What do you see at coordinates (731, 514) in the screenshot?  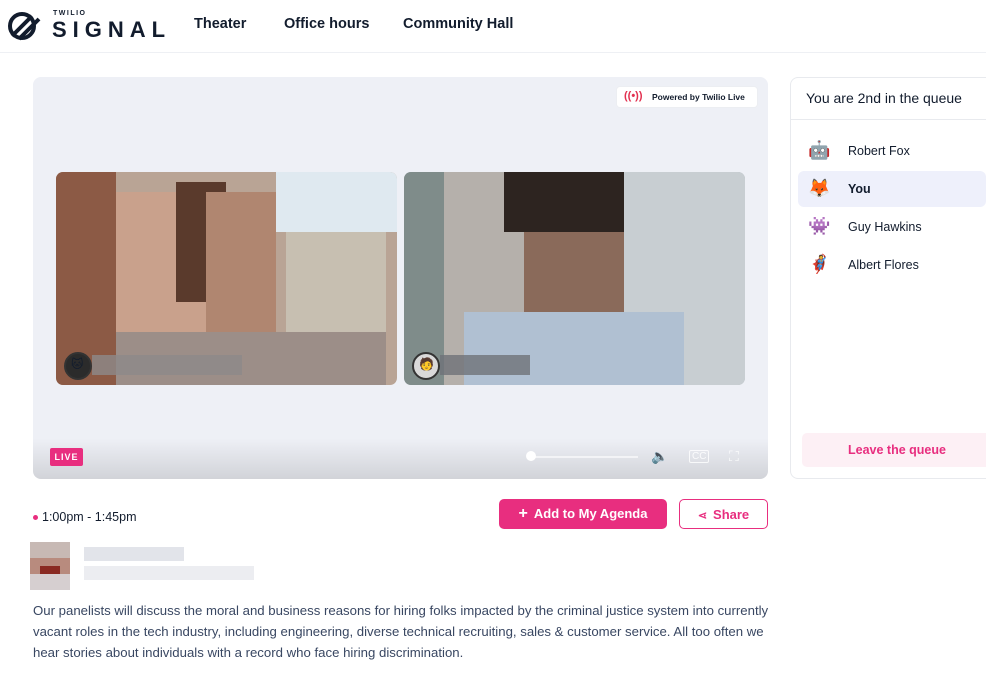 I see `share-label: Share` at bounding box center [731, 514].